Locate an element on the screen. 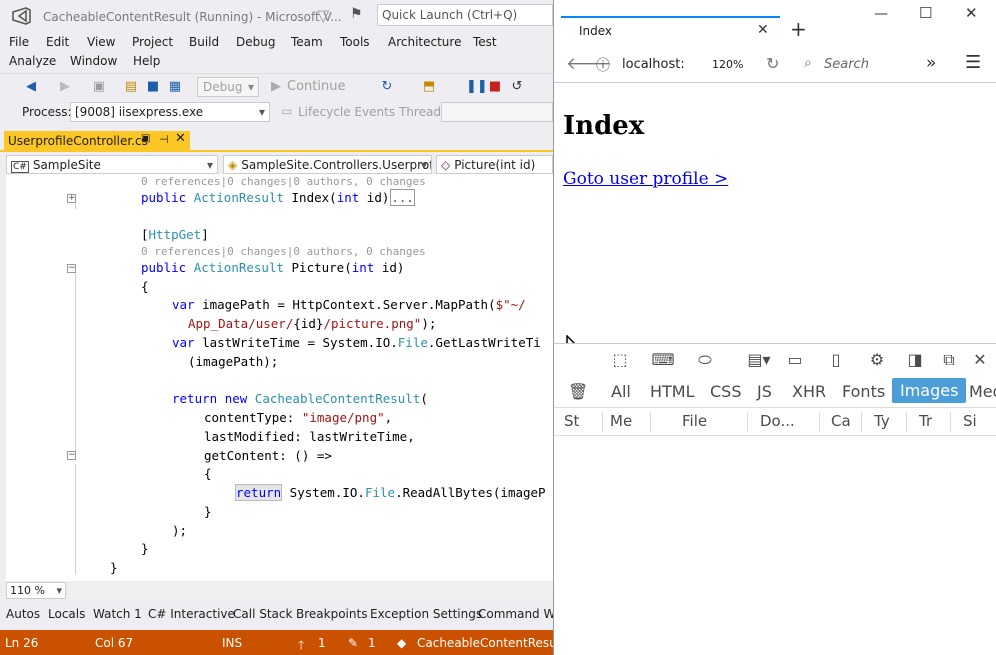  menu-file: File is located at coordinates (19, 42).